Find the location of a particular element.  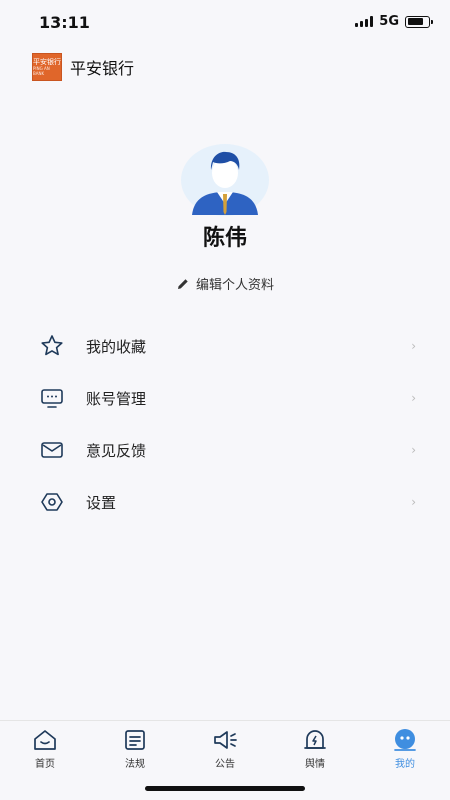

logo-text: 平安银行 is located at coordinates (47, 62).